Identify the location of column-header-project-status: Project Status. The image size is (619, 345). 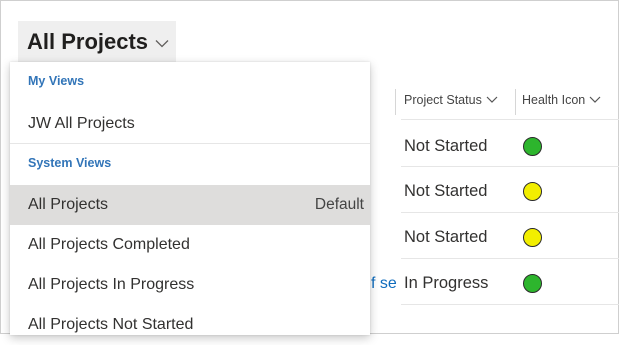
(451, 100).